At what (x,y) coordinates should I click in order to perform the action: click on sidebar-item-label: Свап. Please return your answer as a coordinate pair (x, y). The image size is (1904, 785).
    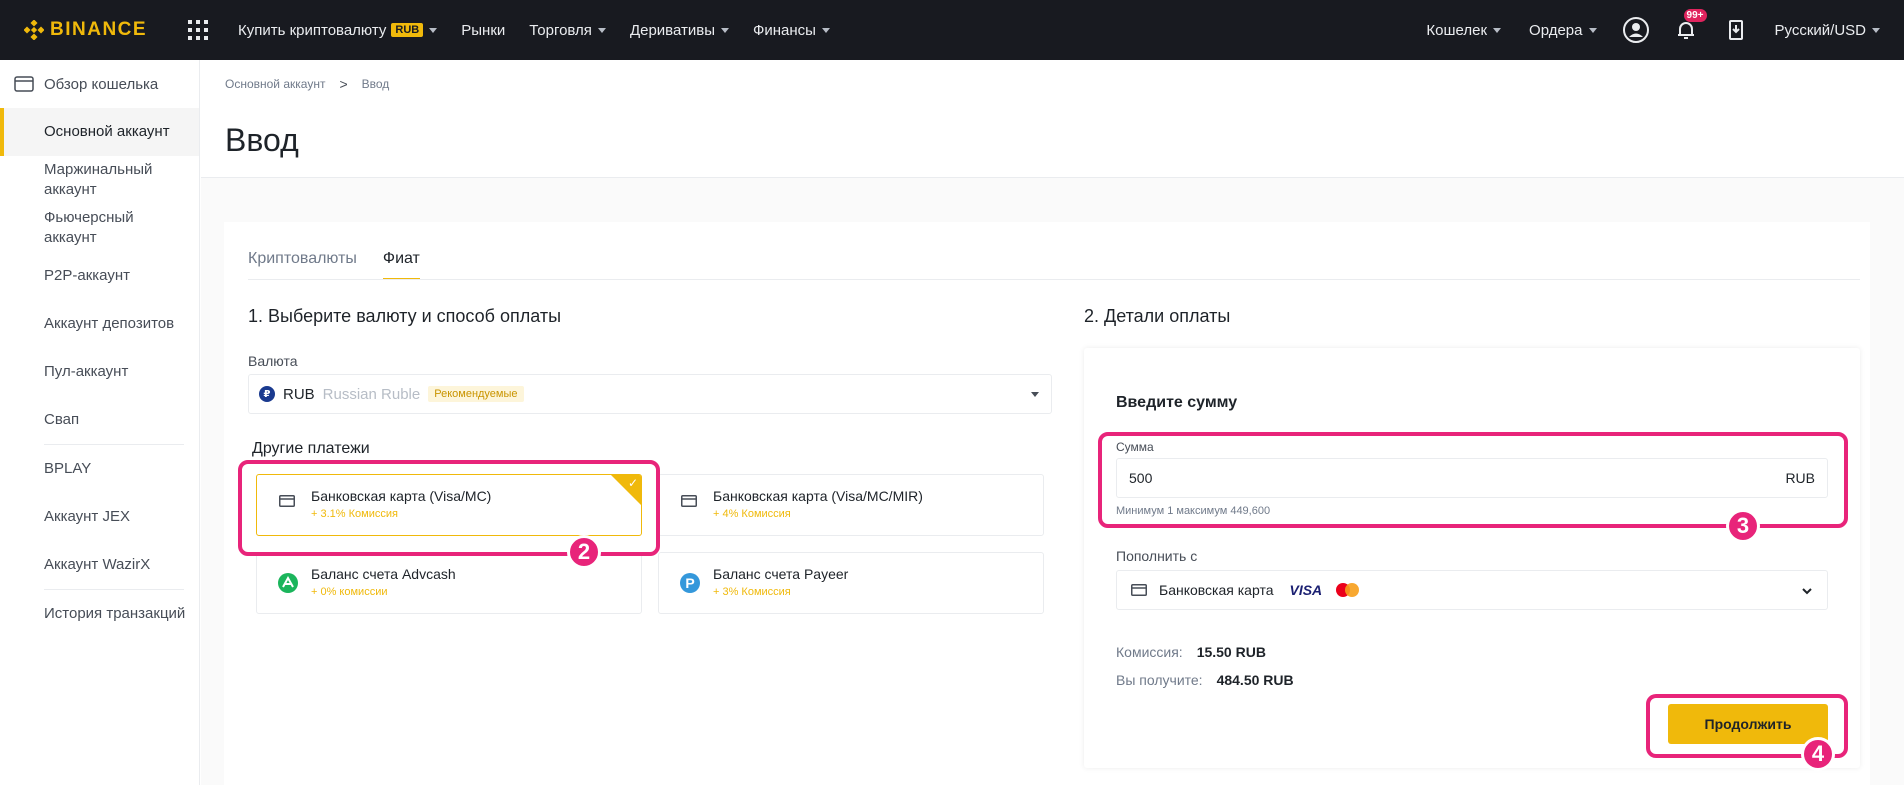
    Looking at the image, I should click on (62, 419).